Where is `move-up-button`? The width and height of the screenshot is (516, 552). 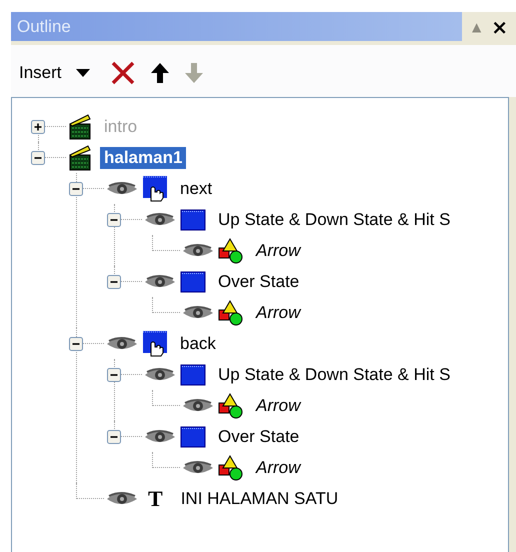
move-up-button is located at coordinates (160, 73).